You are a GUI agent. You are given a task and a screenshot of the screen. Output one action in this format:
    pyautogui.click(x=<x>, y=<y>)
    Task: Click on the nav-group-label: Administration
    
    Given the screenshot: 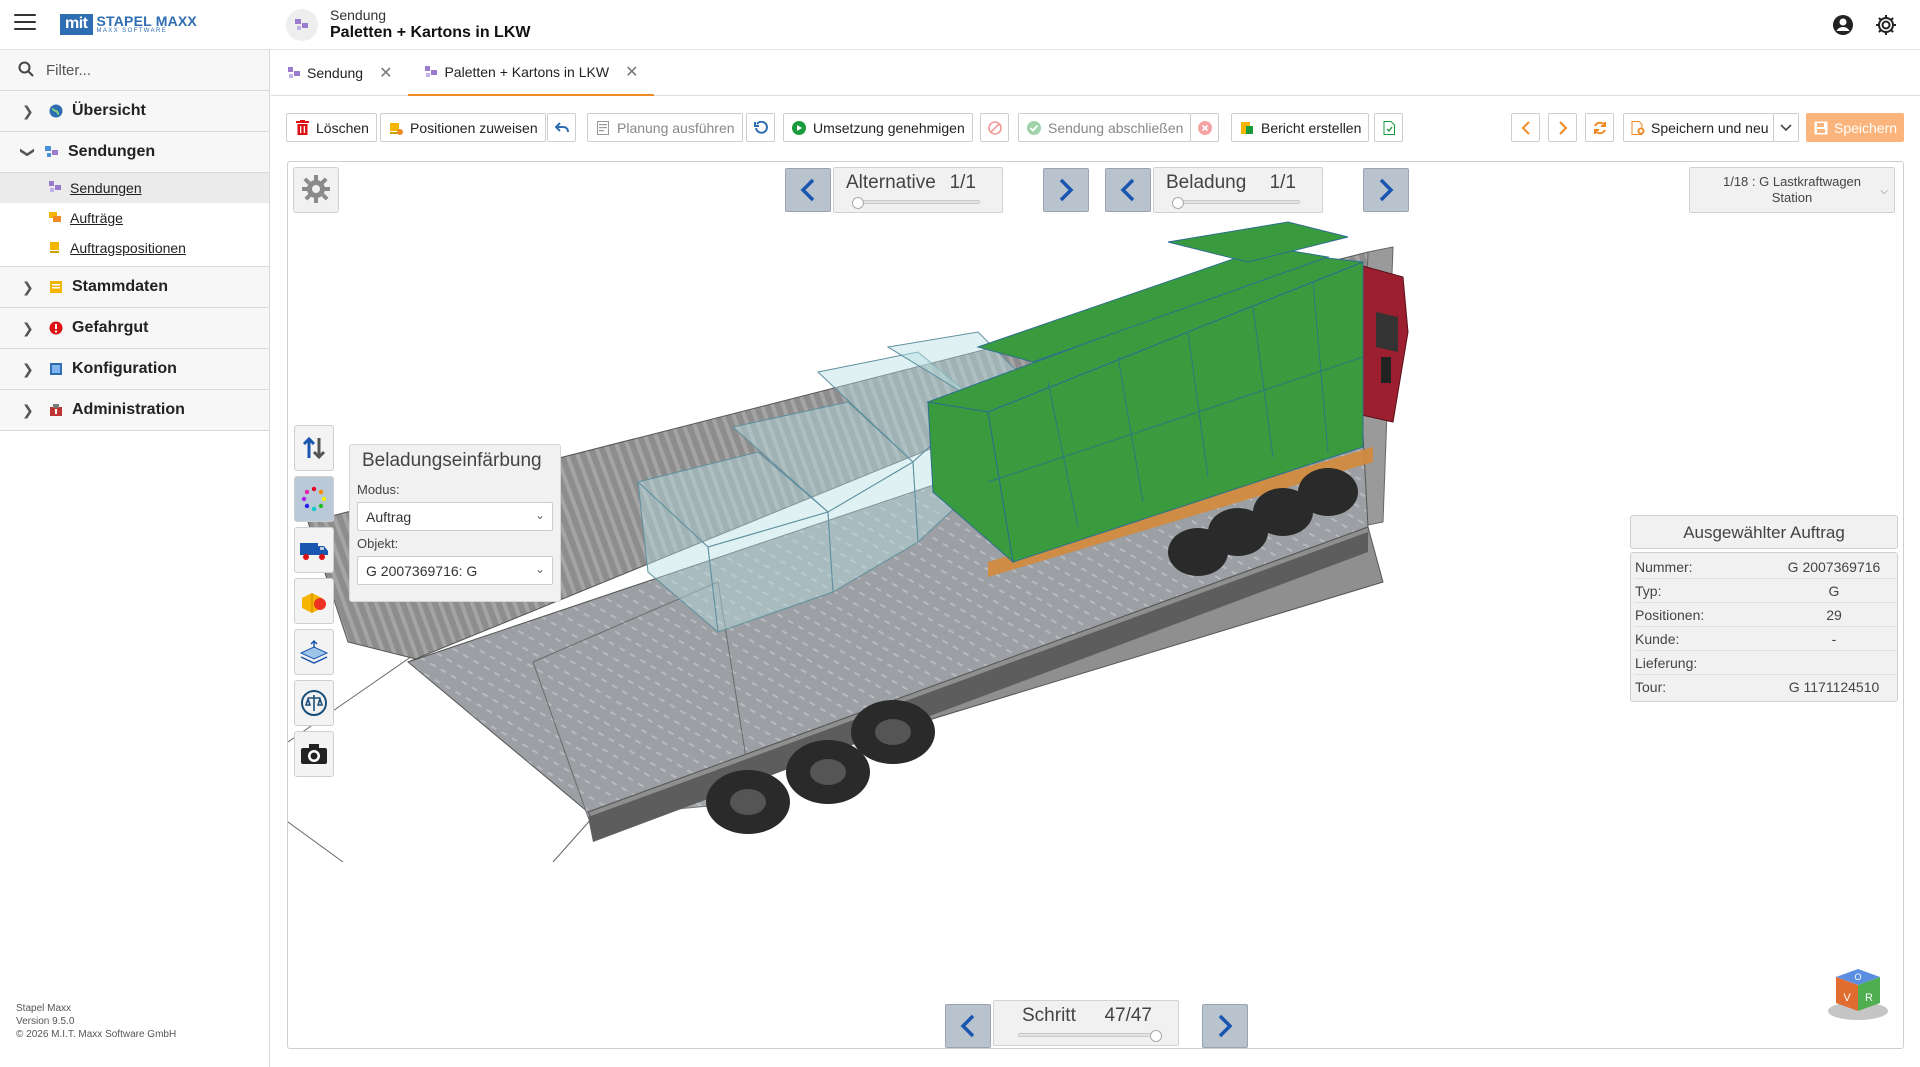 What is the action you would take?
    pyautogui.click(x=128, y=409)
    